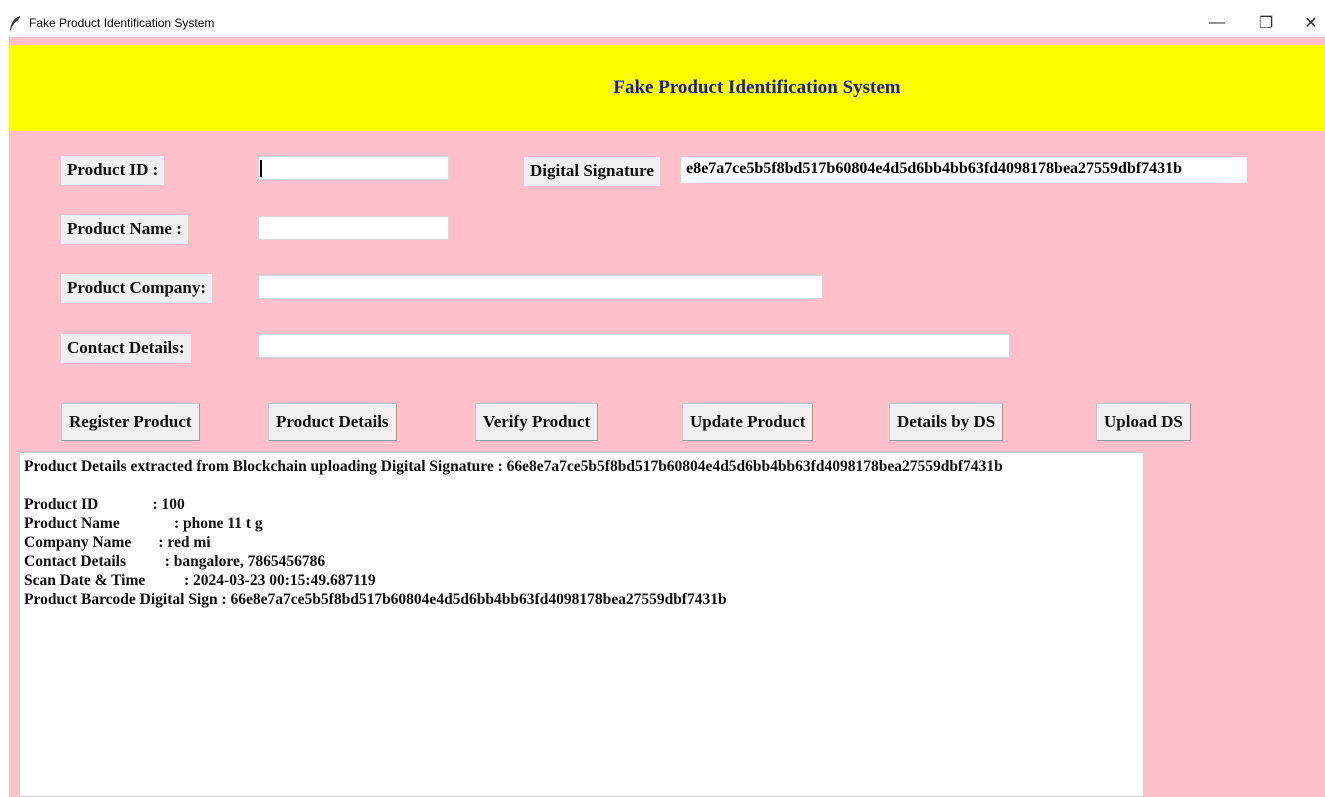  Describe the element at coordinates (662, 23) in the screenshot. I see `window-titlebar: Fake Product Identification System — ❐ ✕` at that location.